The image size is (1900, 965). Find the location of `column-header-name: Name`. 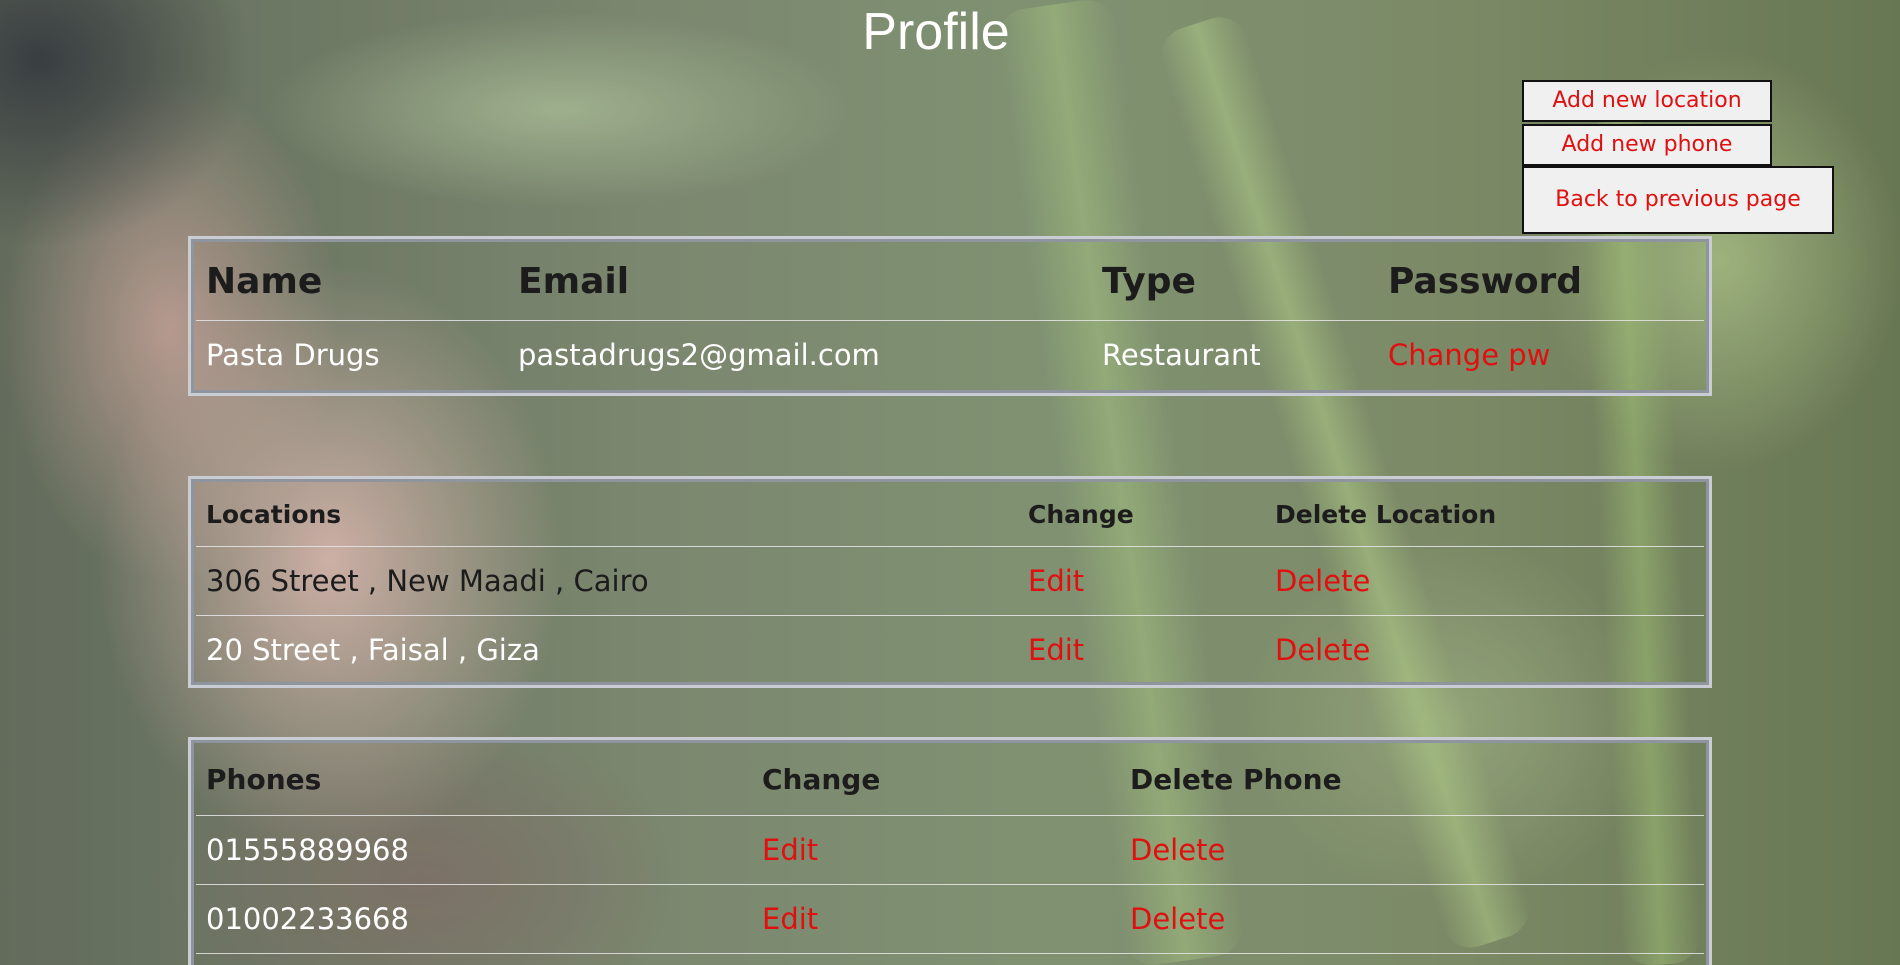

column-header-name: Name is located at coordinates (352, 281).